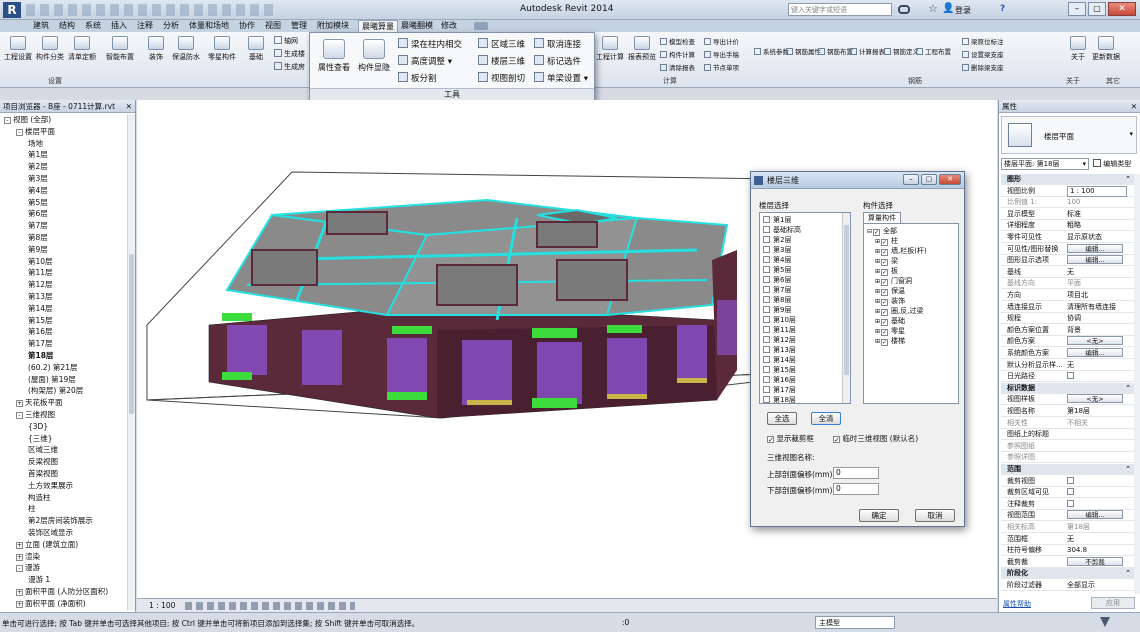 This screenshot has height=632, width=1140. Describe the element at coordinates (378, 26) in the screenshot. I see `tab-11: 晨曦算量` at that location.